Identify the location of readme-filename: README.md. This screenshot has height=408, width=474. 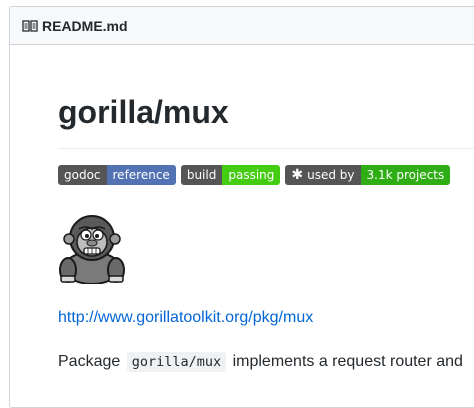
(85, 26).